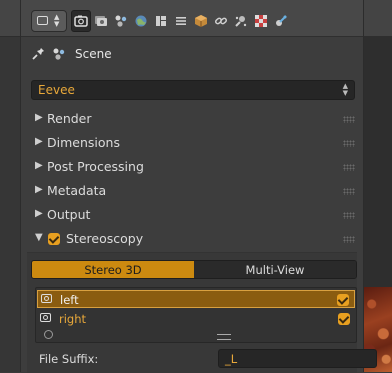 The image size is (392, 373). Describe the element at coordinates (193, 143) in the screenshot. I see `section-dimensions: ▶ Dimensions` at that location.